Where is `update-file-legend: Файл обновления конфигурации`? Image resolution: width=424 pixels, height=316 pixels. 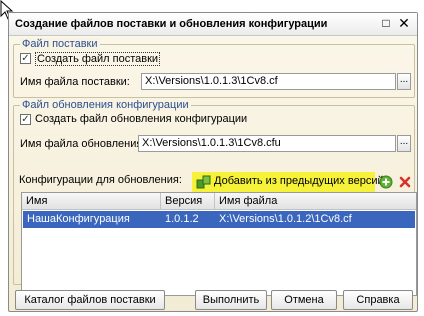
update-file-legend: Файл обновления конфигурации is located at coordinates (105, 105).